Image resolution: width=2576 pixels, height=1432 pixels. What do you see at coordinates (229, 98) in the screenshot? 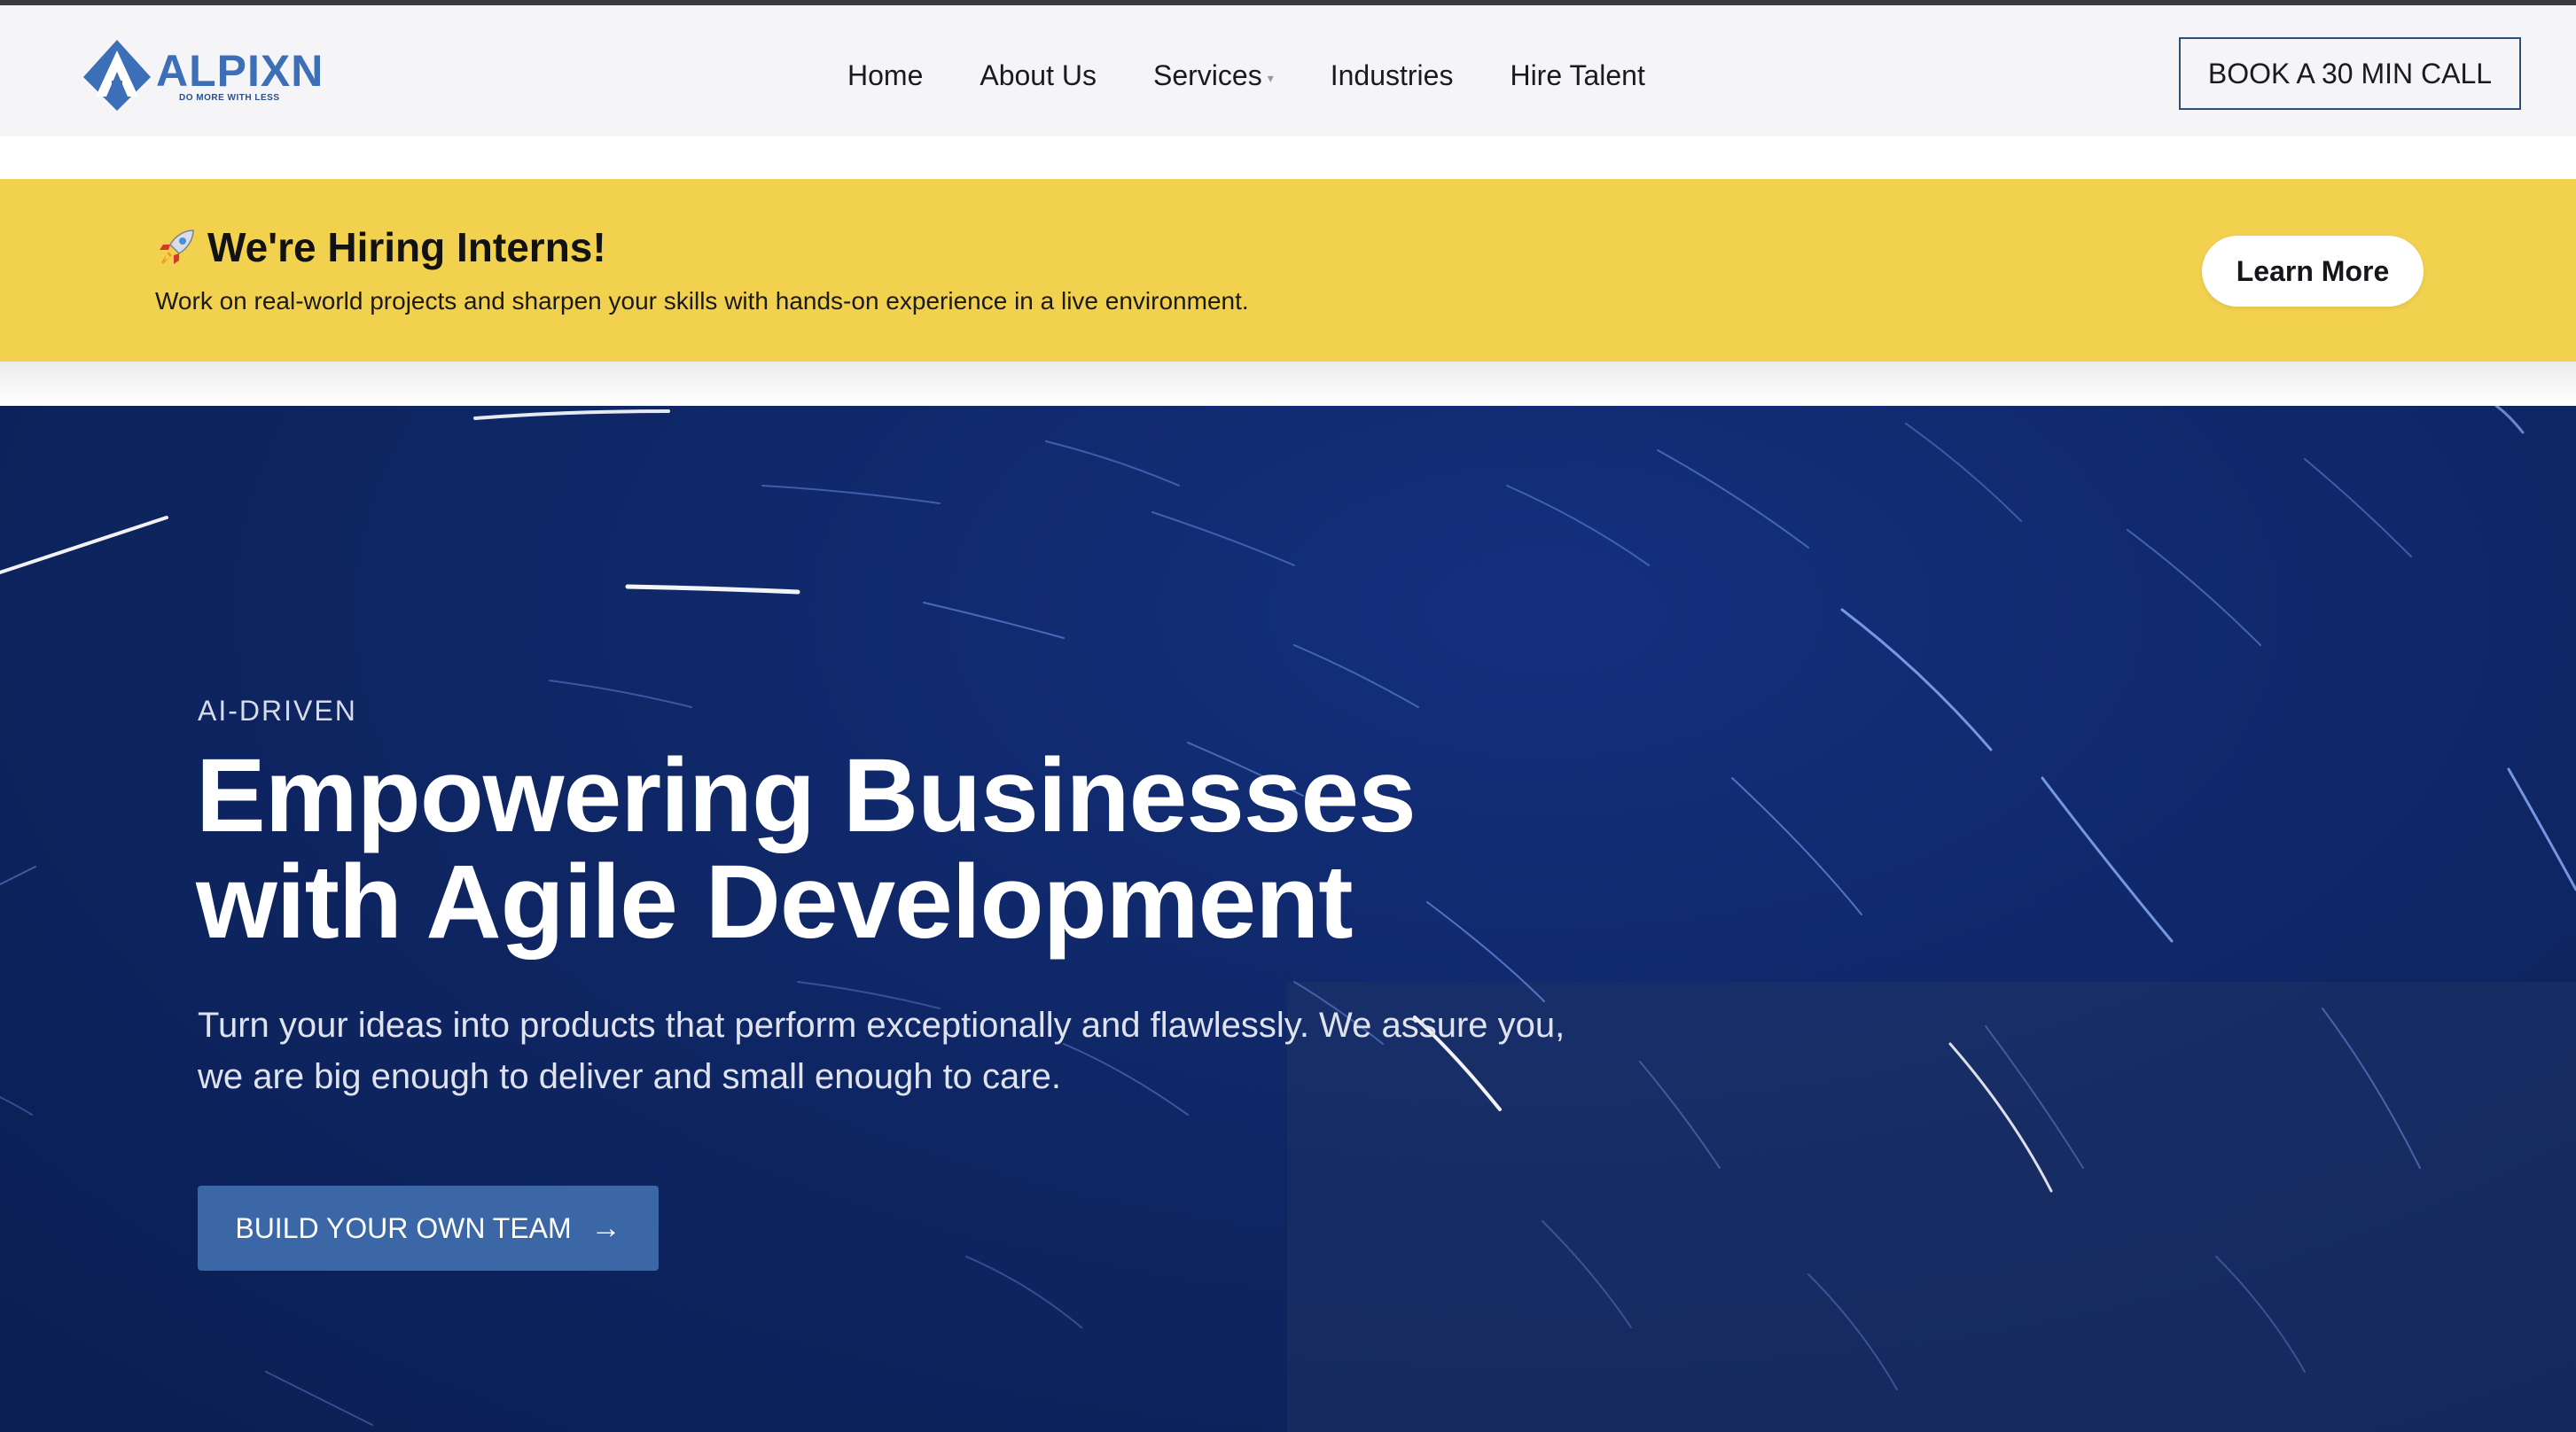
I see `logo-tagline: DO MORE WITH LESS` at bounding box center [229, 98].